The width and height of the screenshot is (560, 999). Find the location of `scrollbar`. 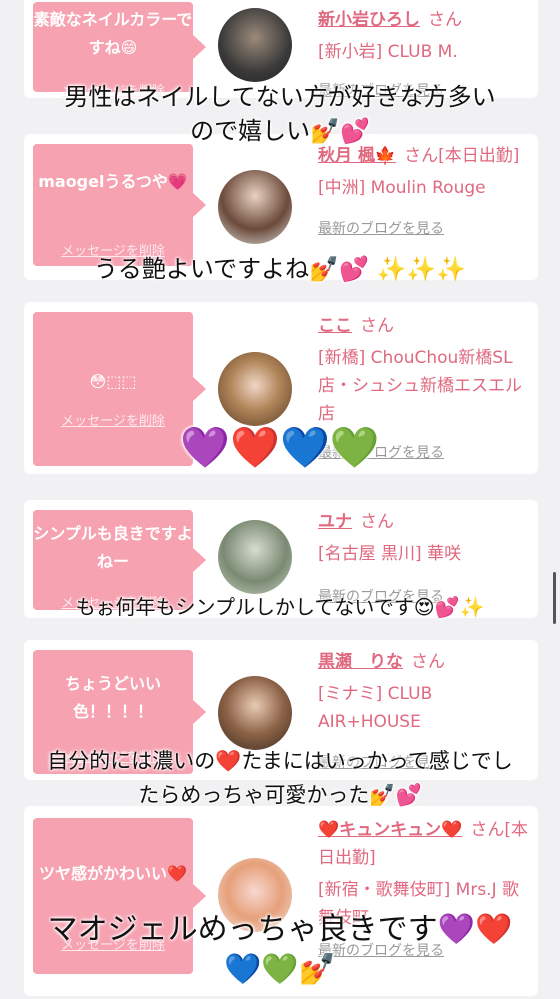

scrollbar is located at coordinates (554, 598).